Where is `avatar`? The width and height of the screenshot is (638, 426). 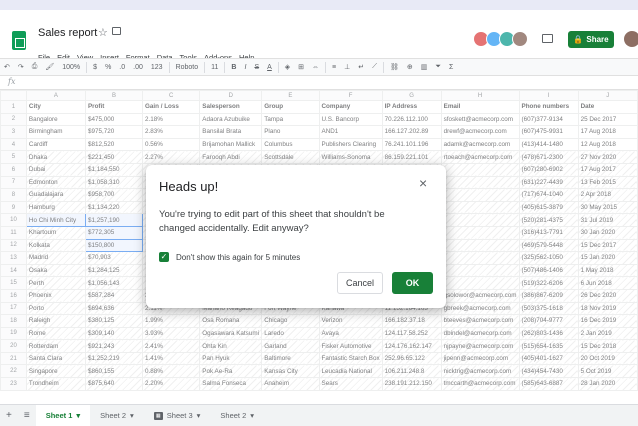
avatar is located at coordinates (520, 39).